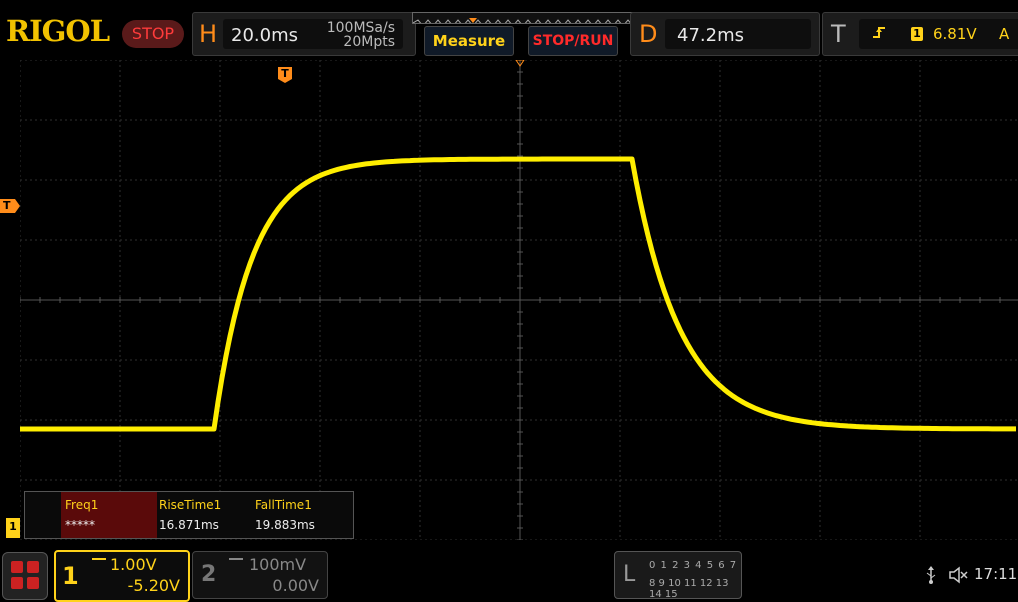 This screenshot has width=1018, height=602. I want to click on ch2-panel: 2 100mV 0.00V, so click(260, 575).